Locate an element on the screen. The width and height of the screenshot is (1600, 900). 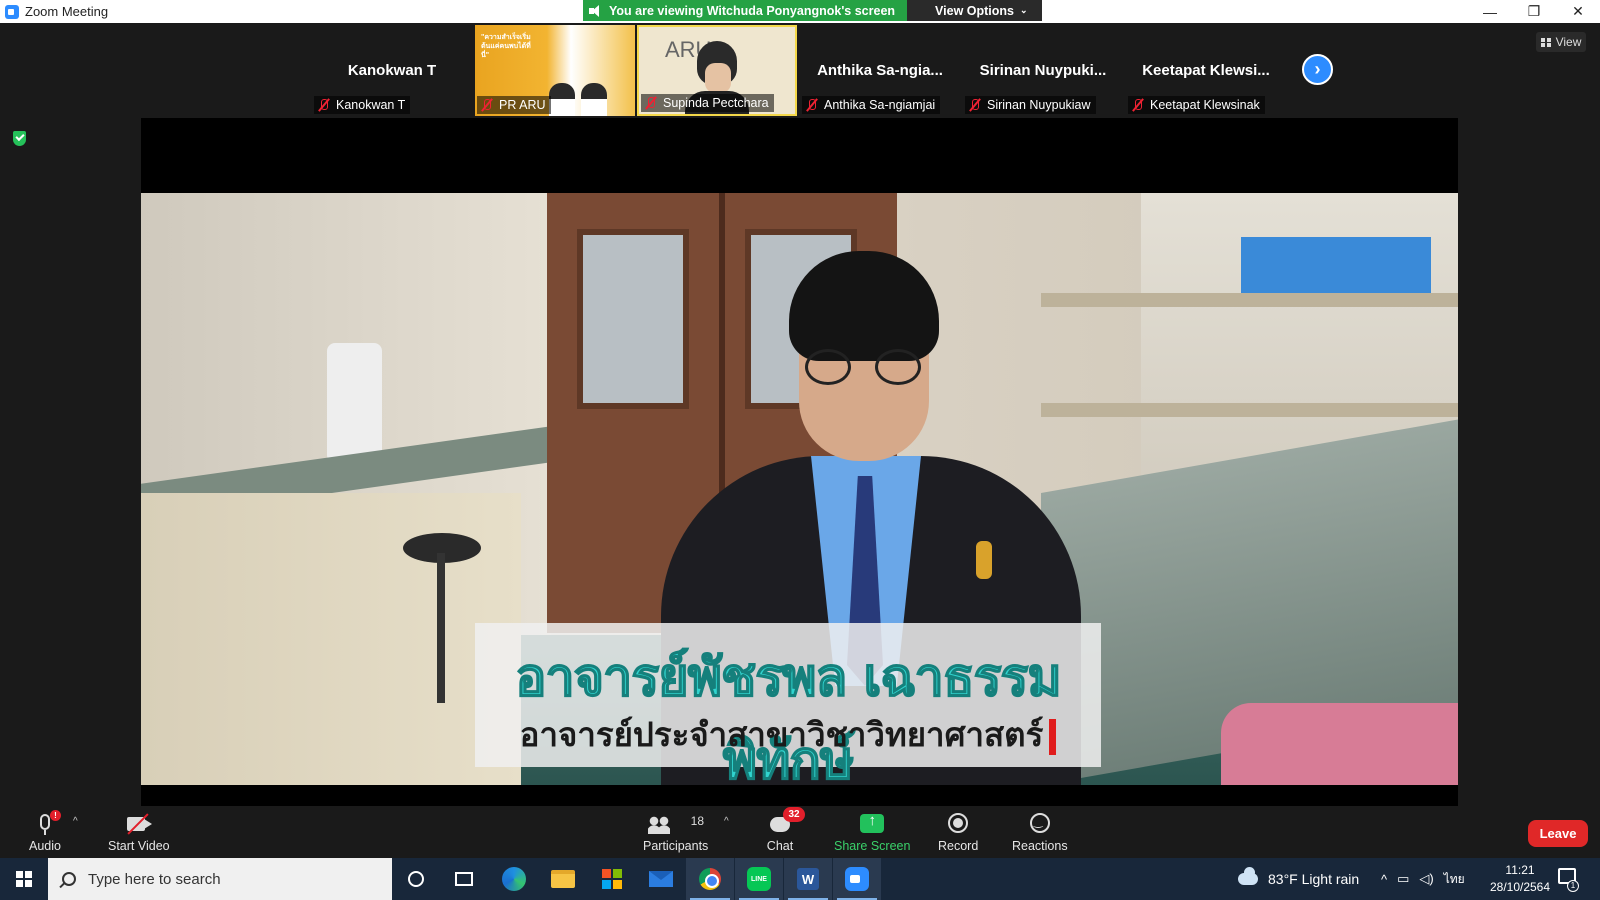
encryption-shield-icon is located at coordinates (19, 138).